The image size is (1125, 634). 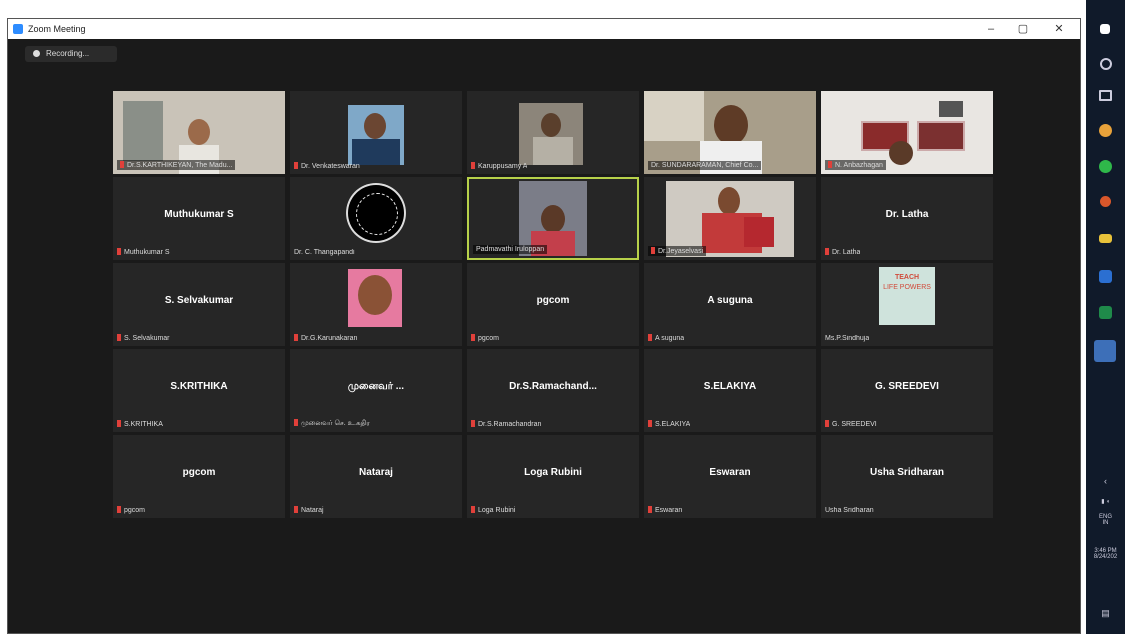 What do you see at coordinates (907, 386) in the screenshot?
I see `participant-display-name: G. SREEDEVI` at bounding box center [907, 386].